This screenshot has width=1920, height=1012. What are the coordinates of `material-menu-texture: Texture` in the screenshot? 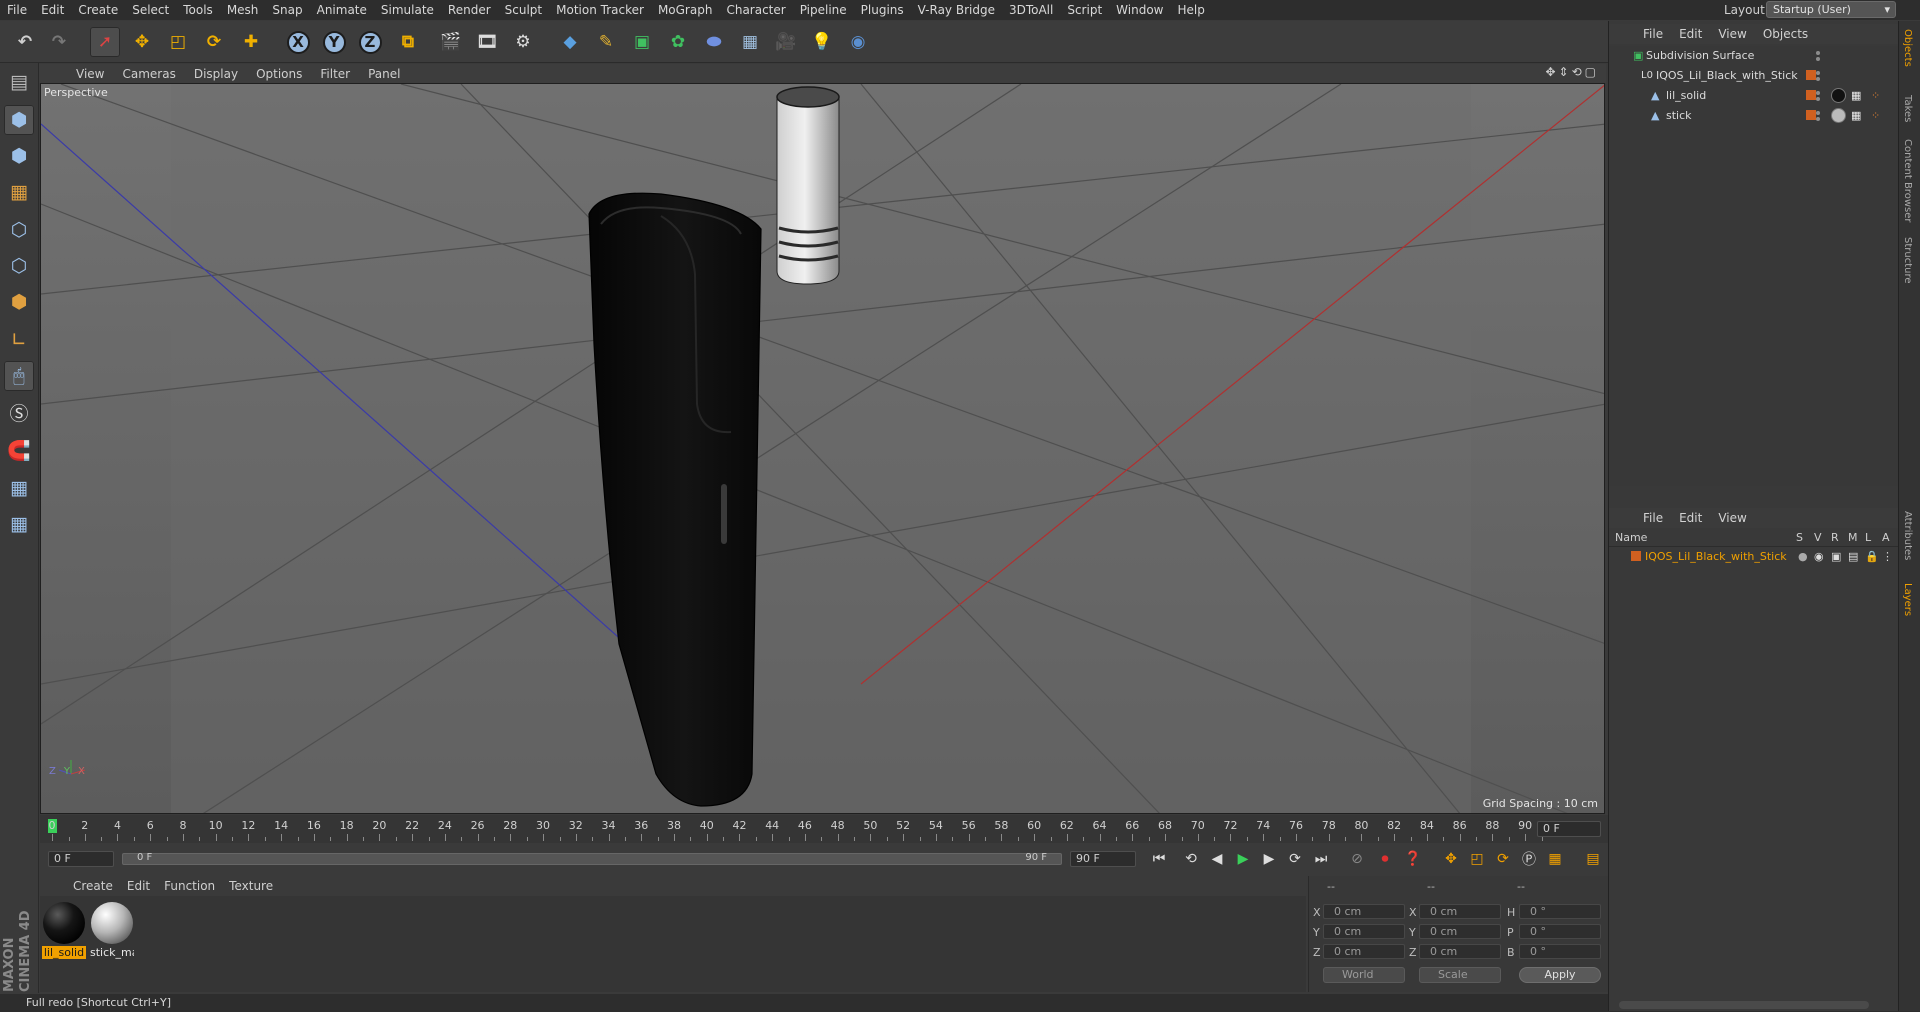 It's located at (251, 886).